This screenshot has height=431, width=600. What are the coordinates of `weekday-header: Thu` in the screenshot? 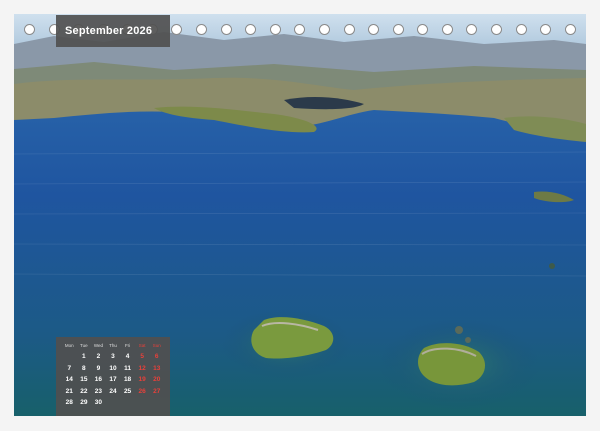 It's located at (113, 345).